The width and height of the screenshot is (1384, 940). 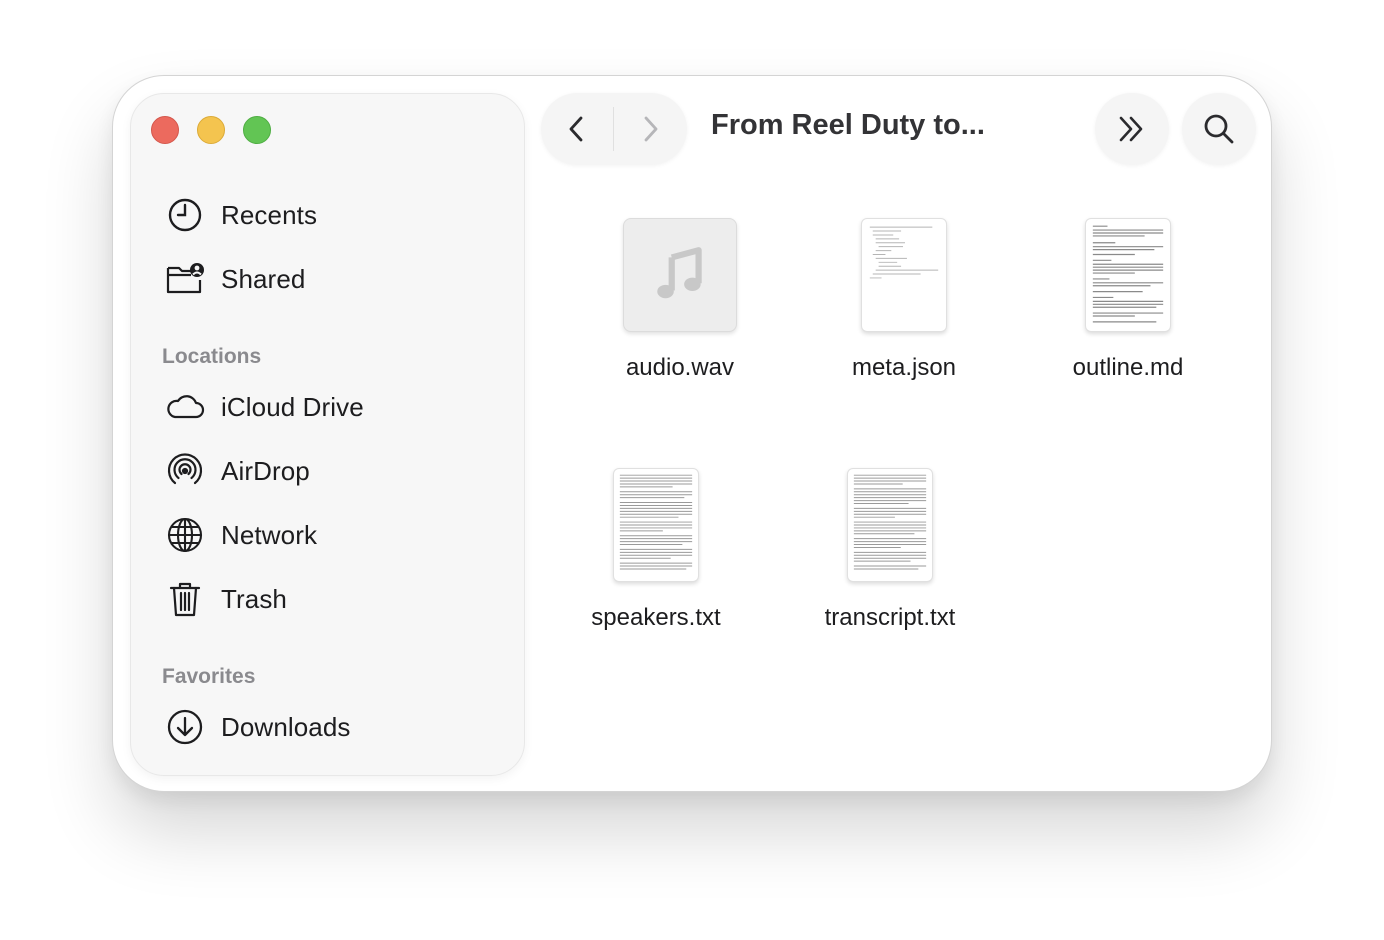 I want to click on sidebar-item-shared: Shared, so click(x=333, y=279).